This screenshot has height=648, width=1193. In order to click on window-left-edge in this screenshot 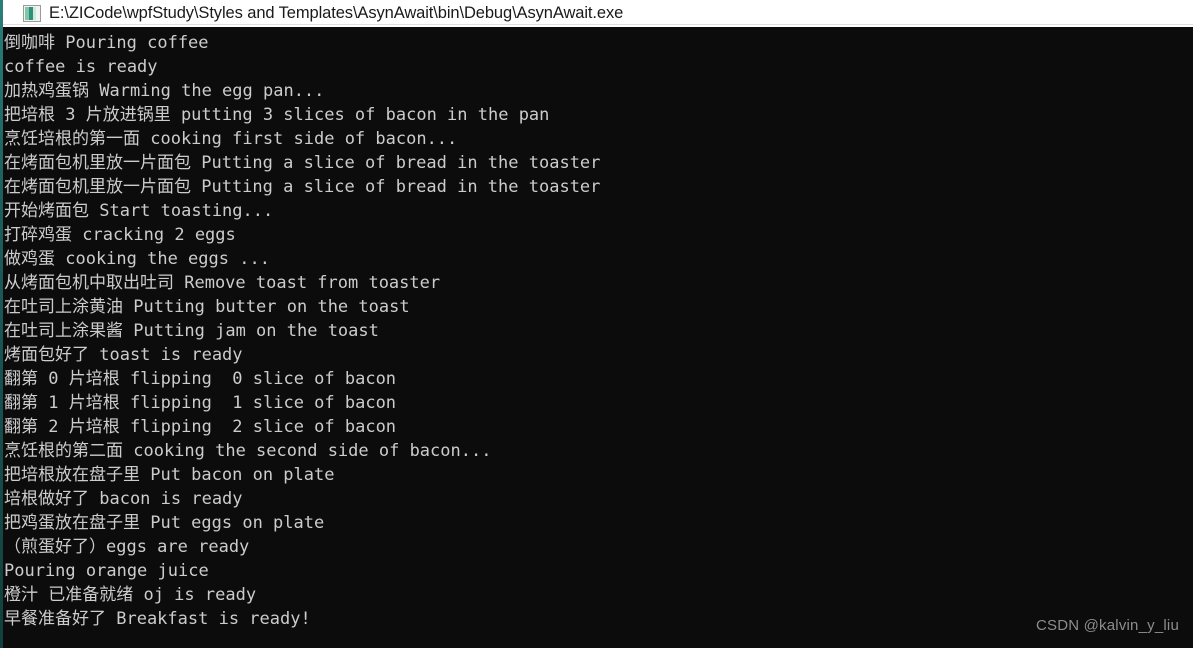, I will do `click(1, 324)`.